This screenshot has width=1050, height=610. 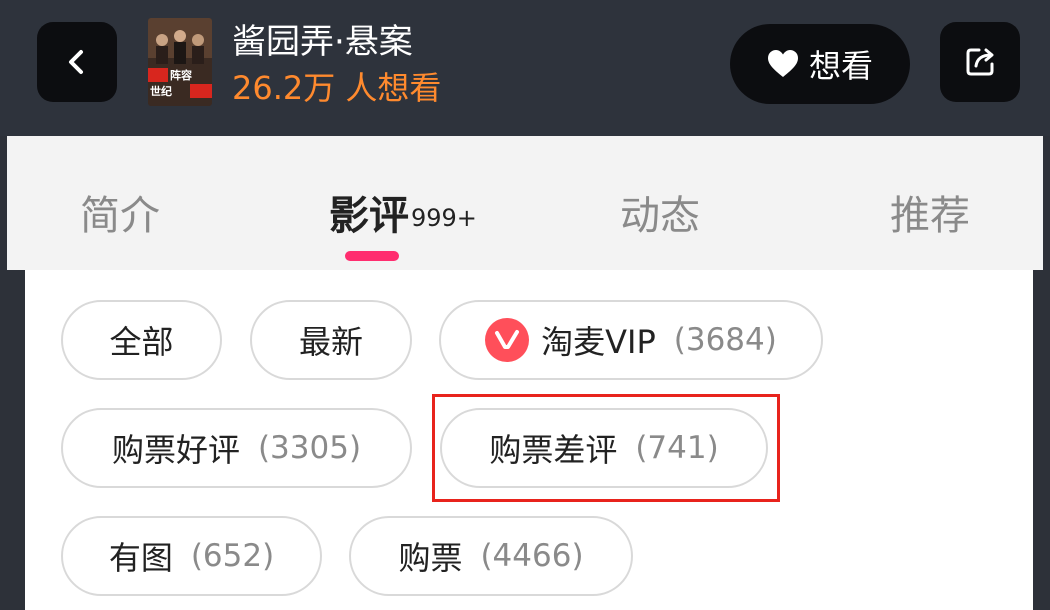 What do you see at coordinates (598, 342) in the screenshot?
I see `filter-label: 淘麦VIP` at bounding box center [598, 342].